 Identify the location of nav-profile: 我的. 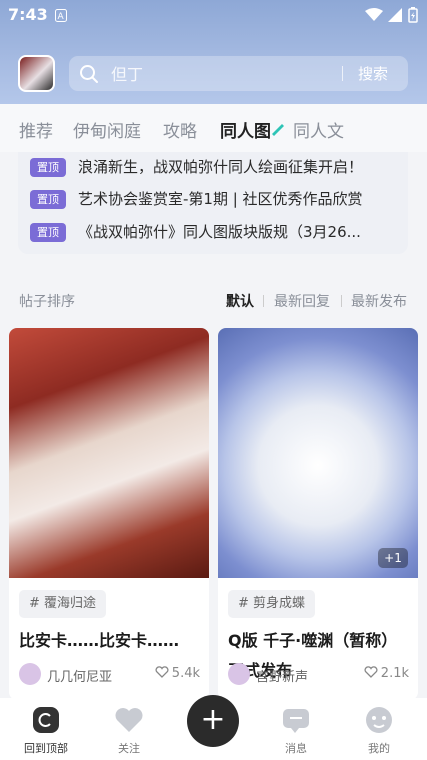
(379, 729).